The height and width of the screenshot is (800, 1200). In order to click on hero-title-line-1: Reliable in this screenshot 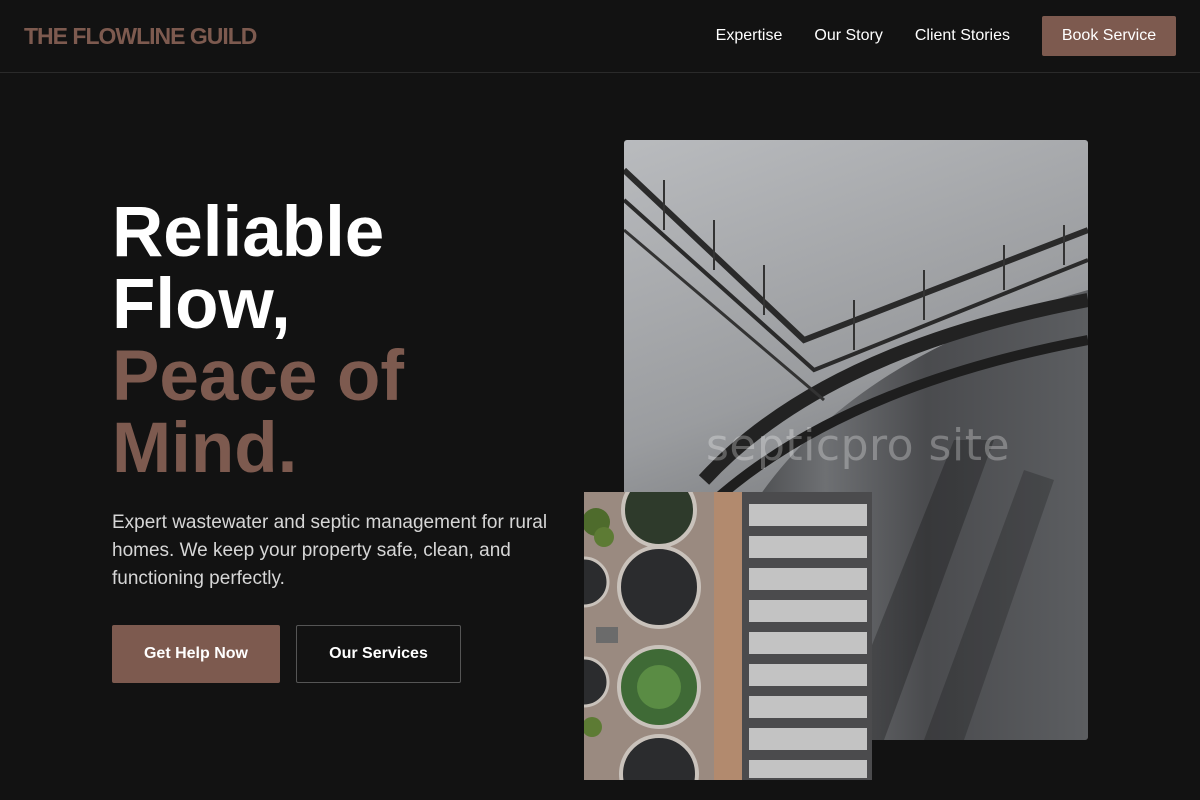, I will do `click(248, 232)`.